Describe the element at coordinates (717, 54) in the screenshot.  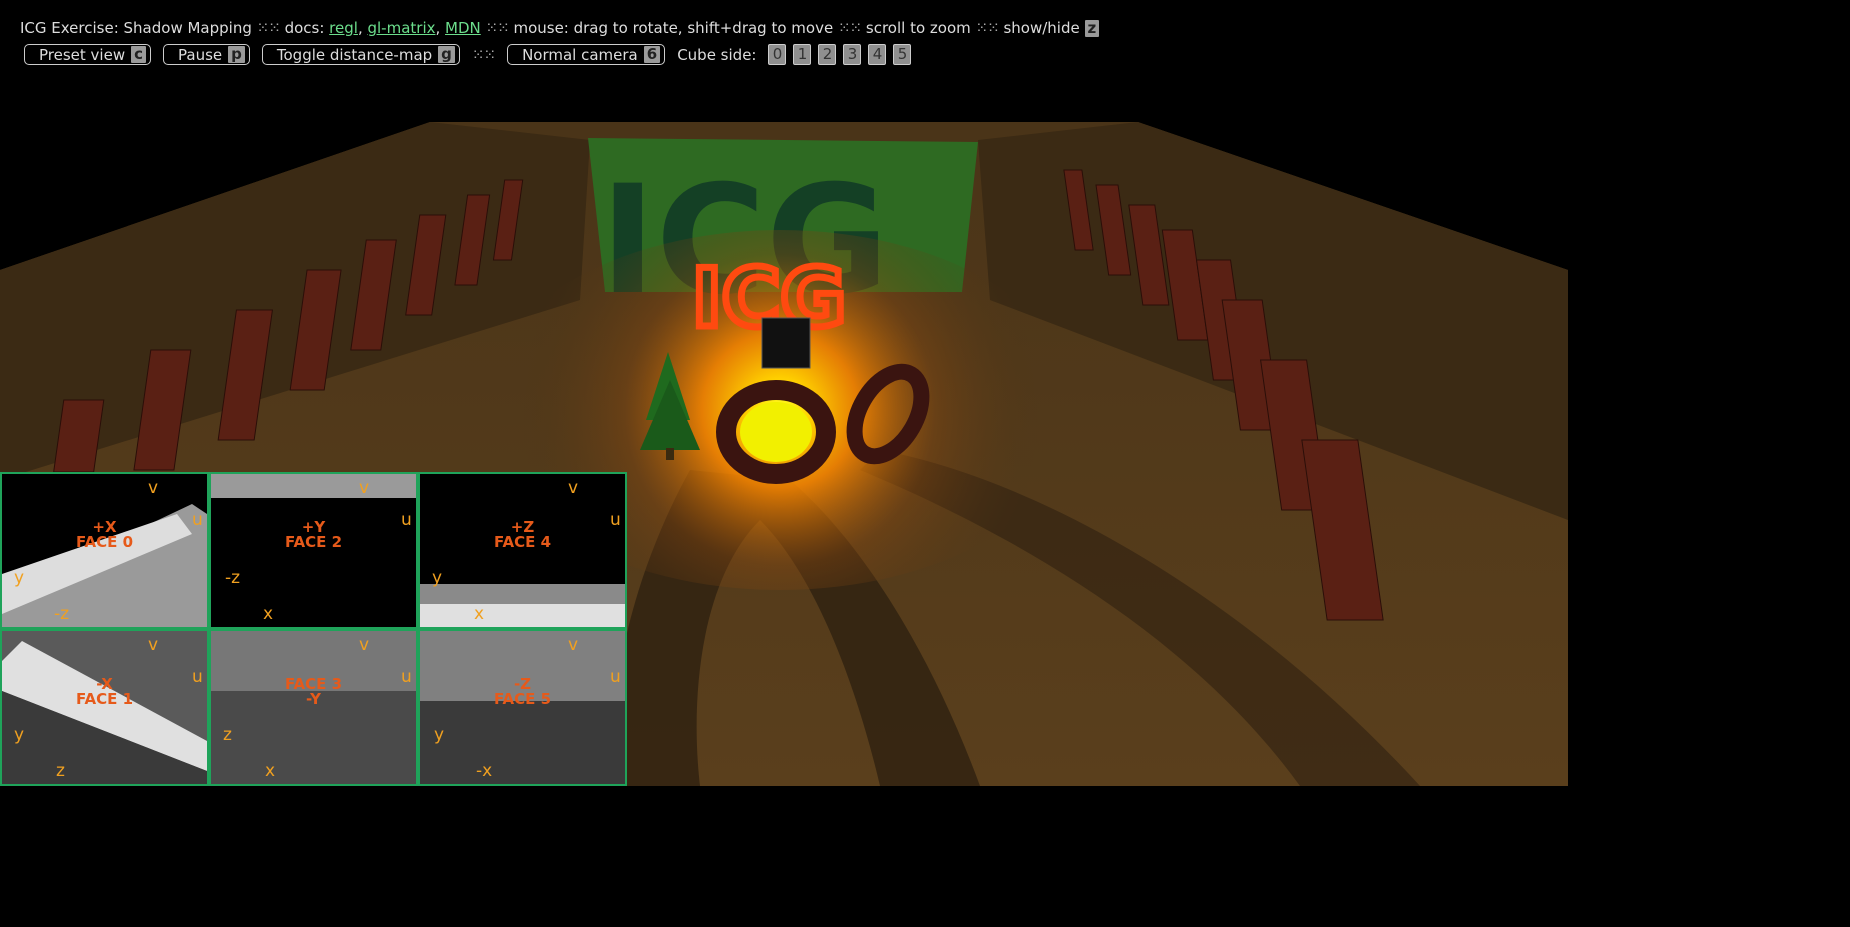
I see `cube-side-label: Cube side:` at that location.